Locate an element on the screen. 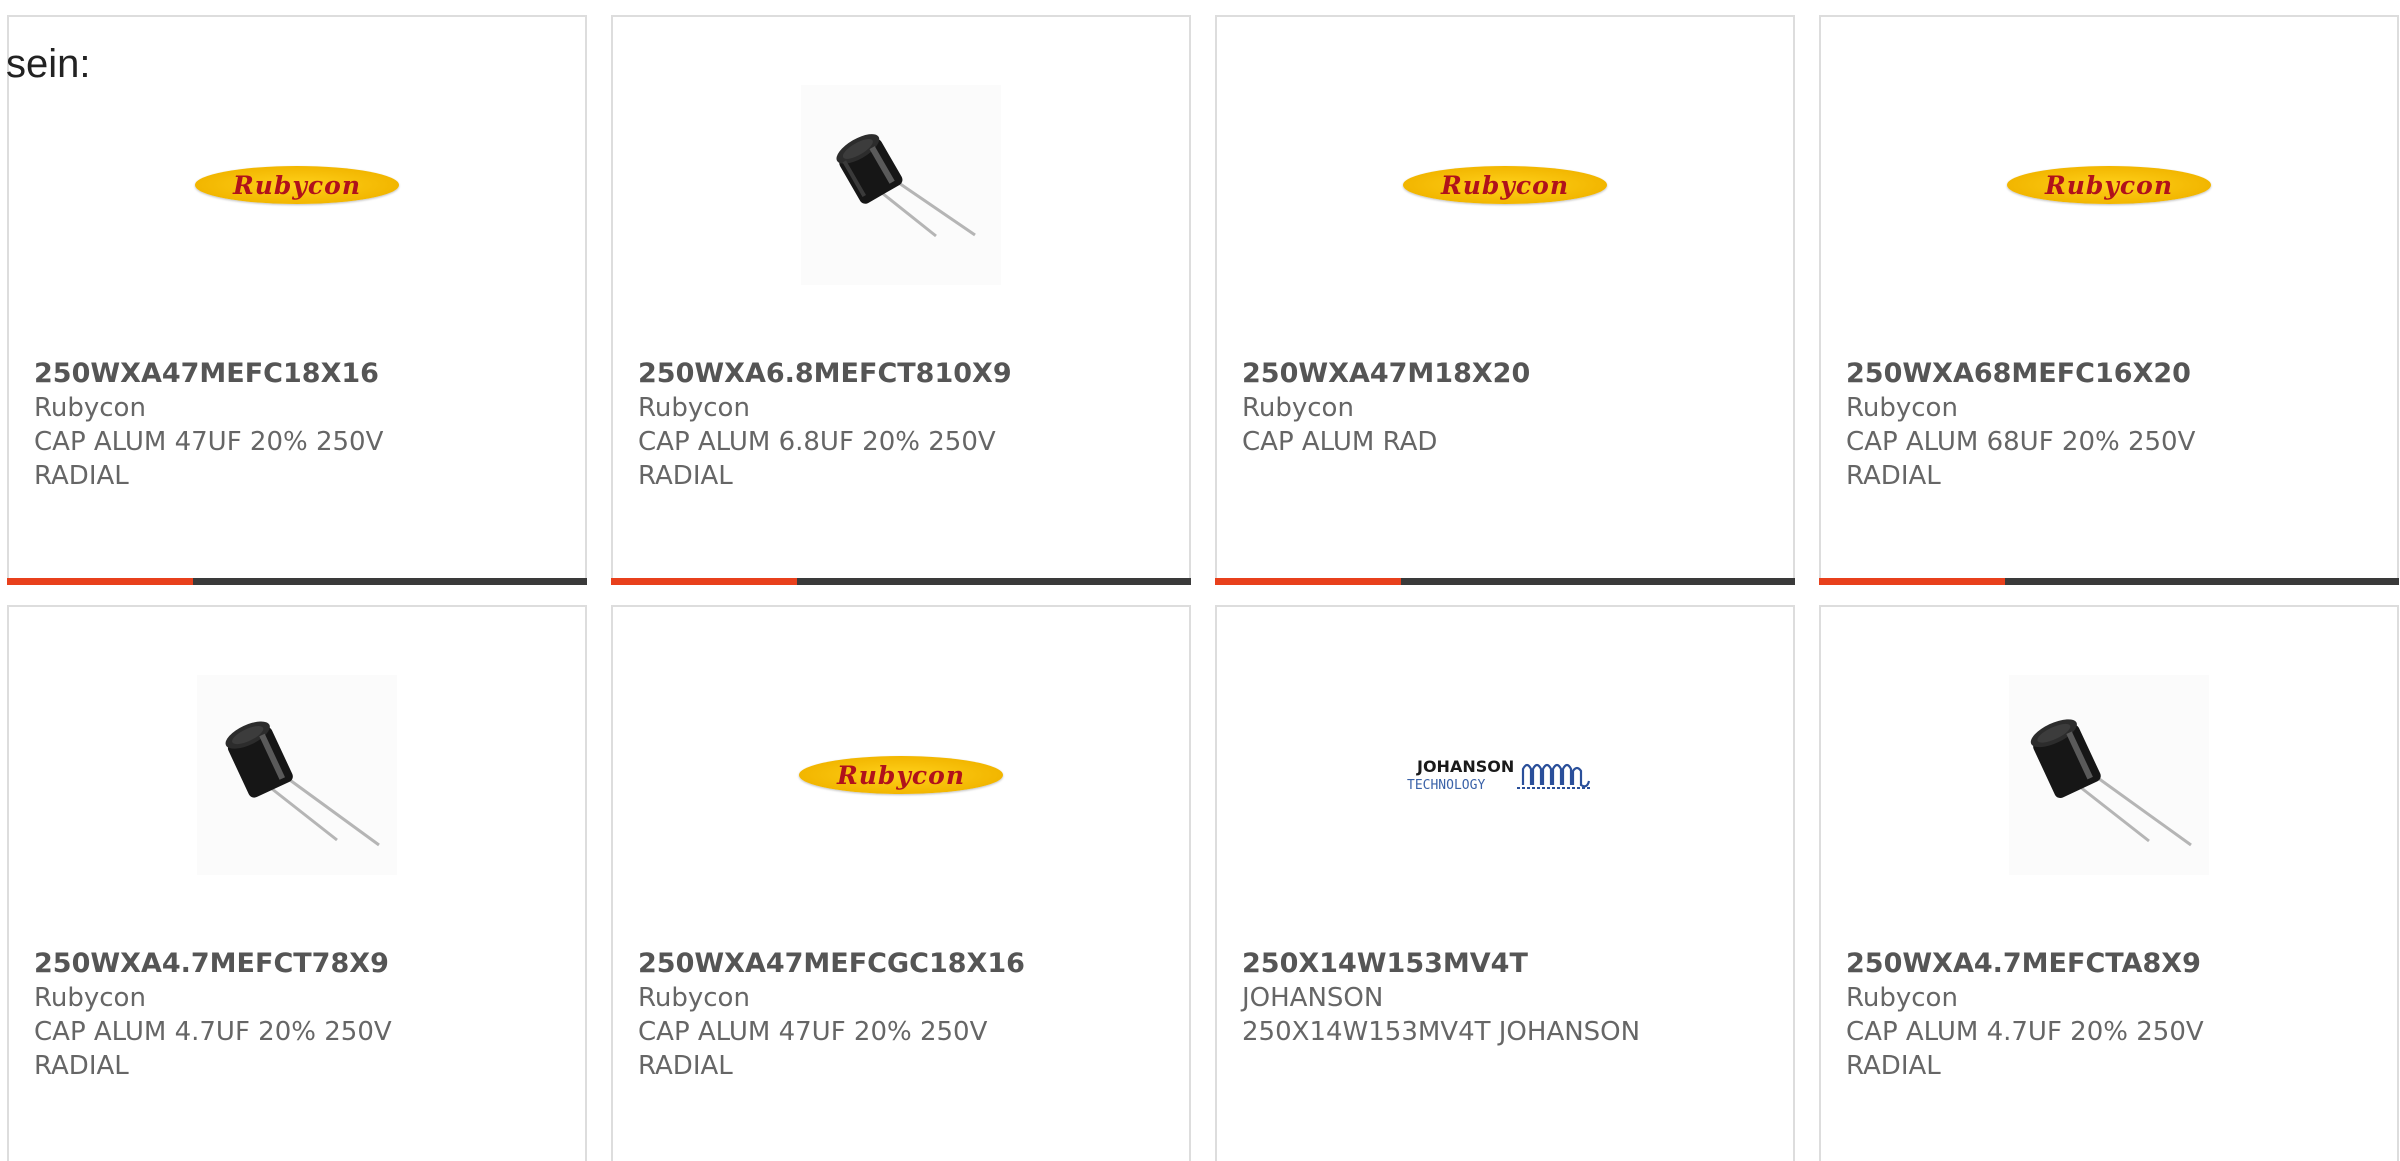 The height and width of the screenshot is (1161, 2400). part-number: 250WXA68MEFC16X20 is located at coordinates (2111, 374).